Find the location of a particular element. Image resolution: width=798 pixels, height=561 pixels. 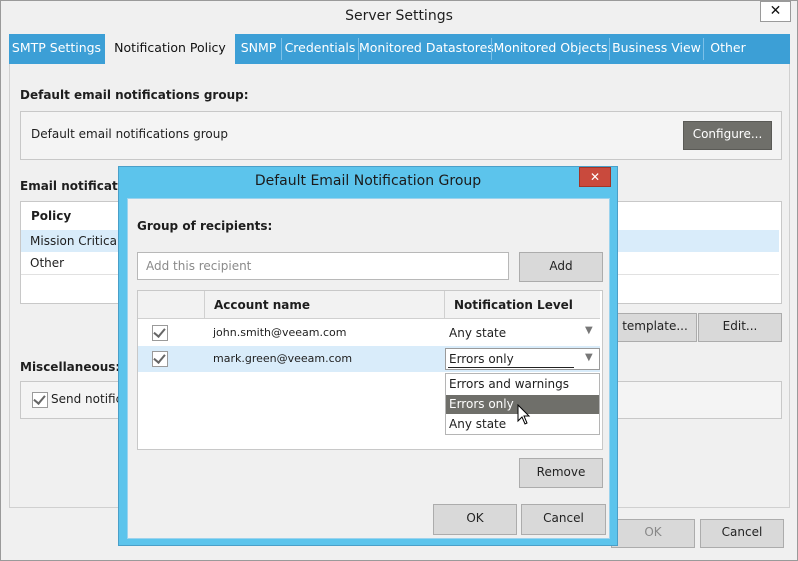

tab-monitored-objects: Monitored Objects is located at coordinates (550, 49).